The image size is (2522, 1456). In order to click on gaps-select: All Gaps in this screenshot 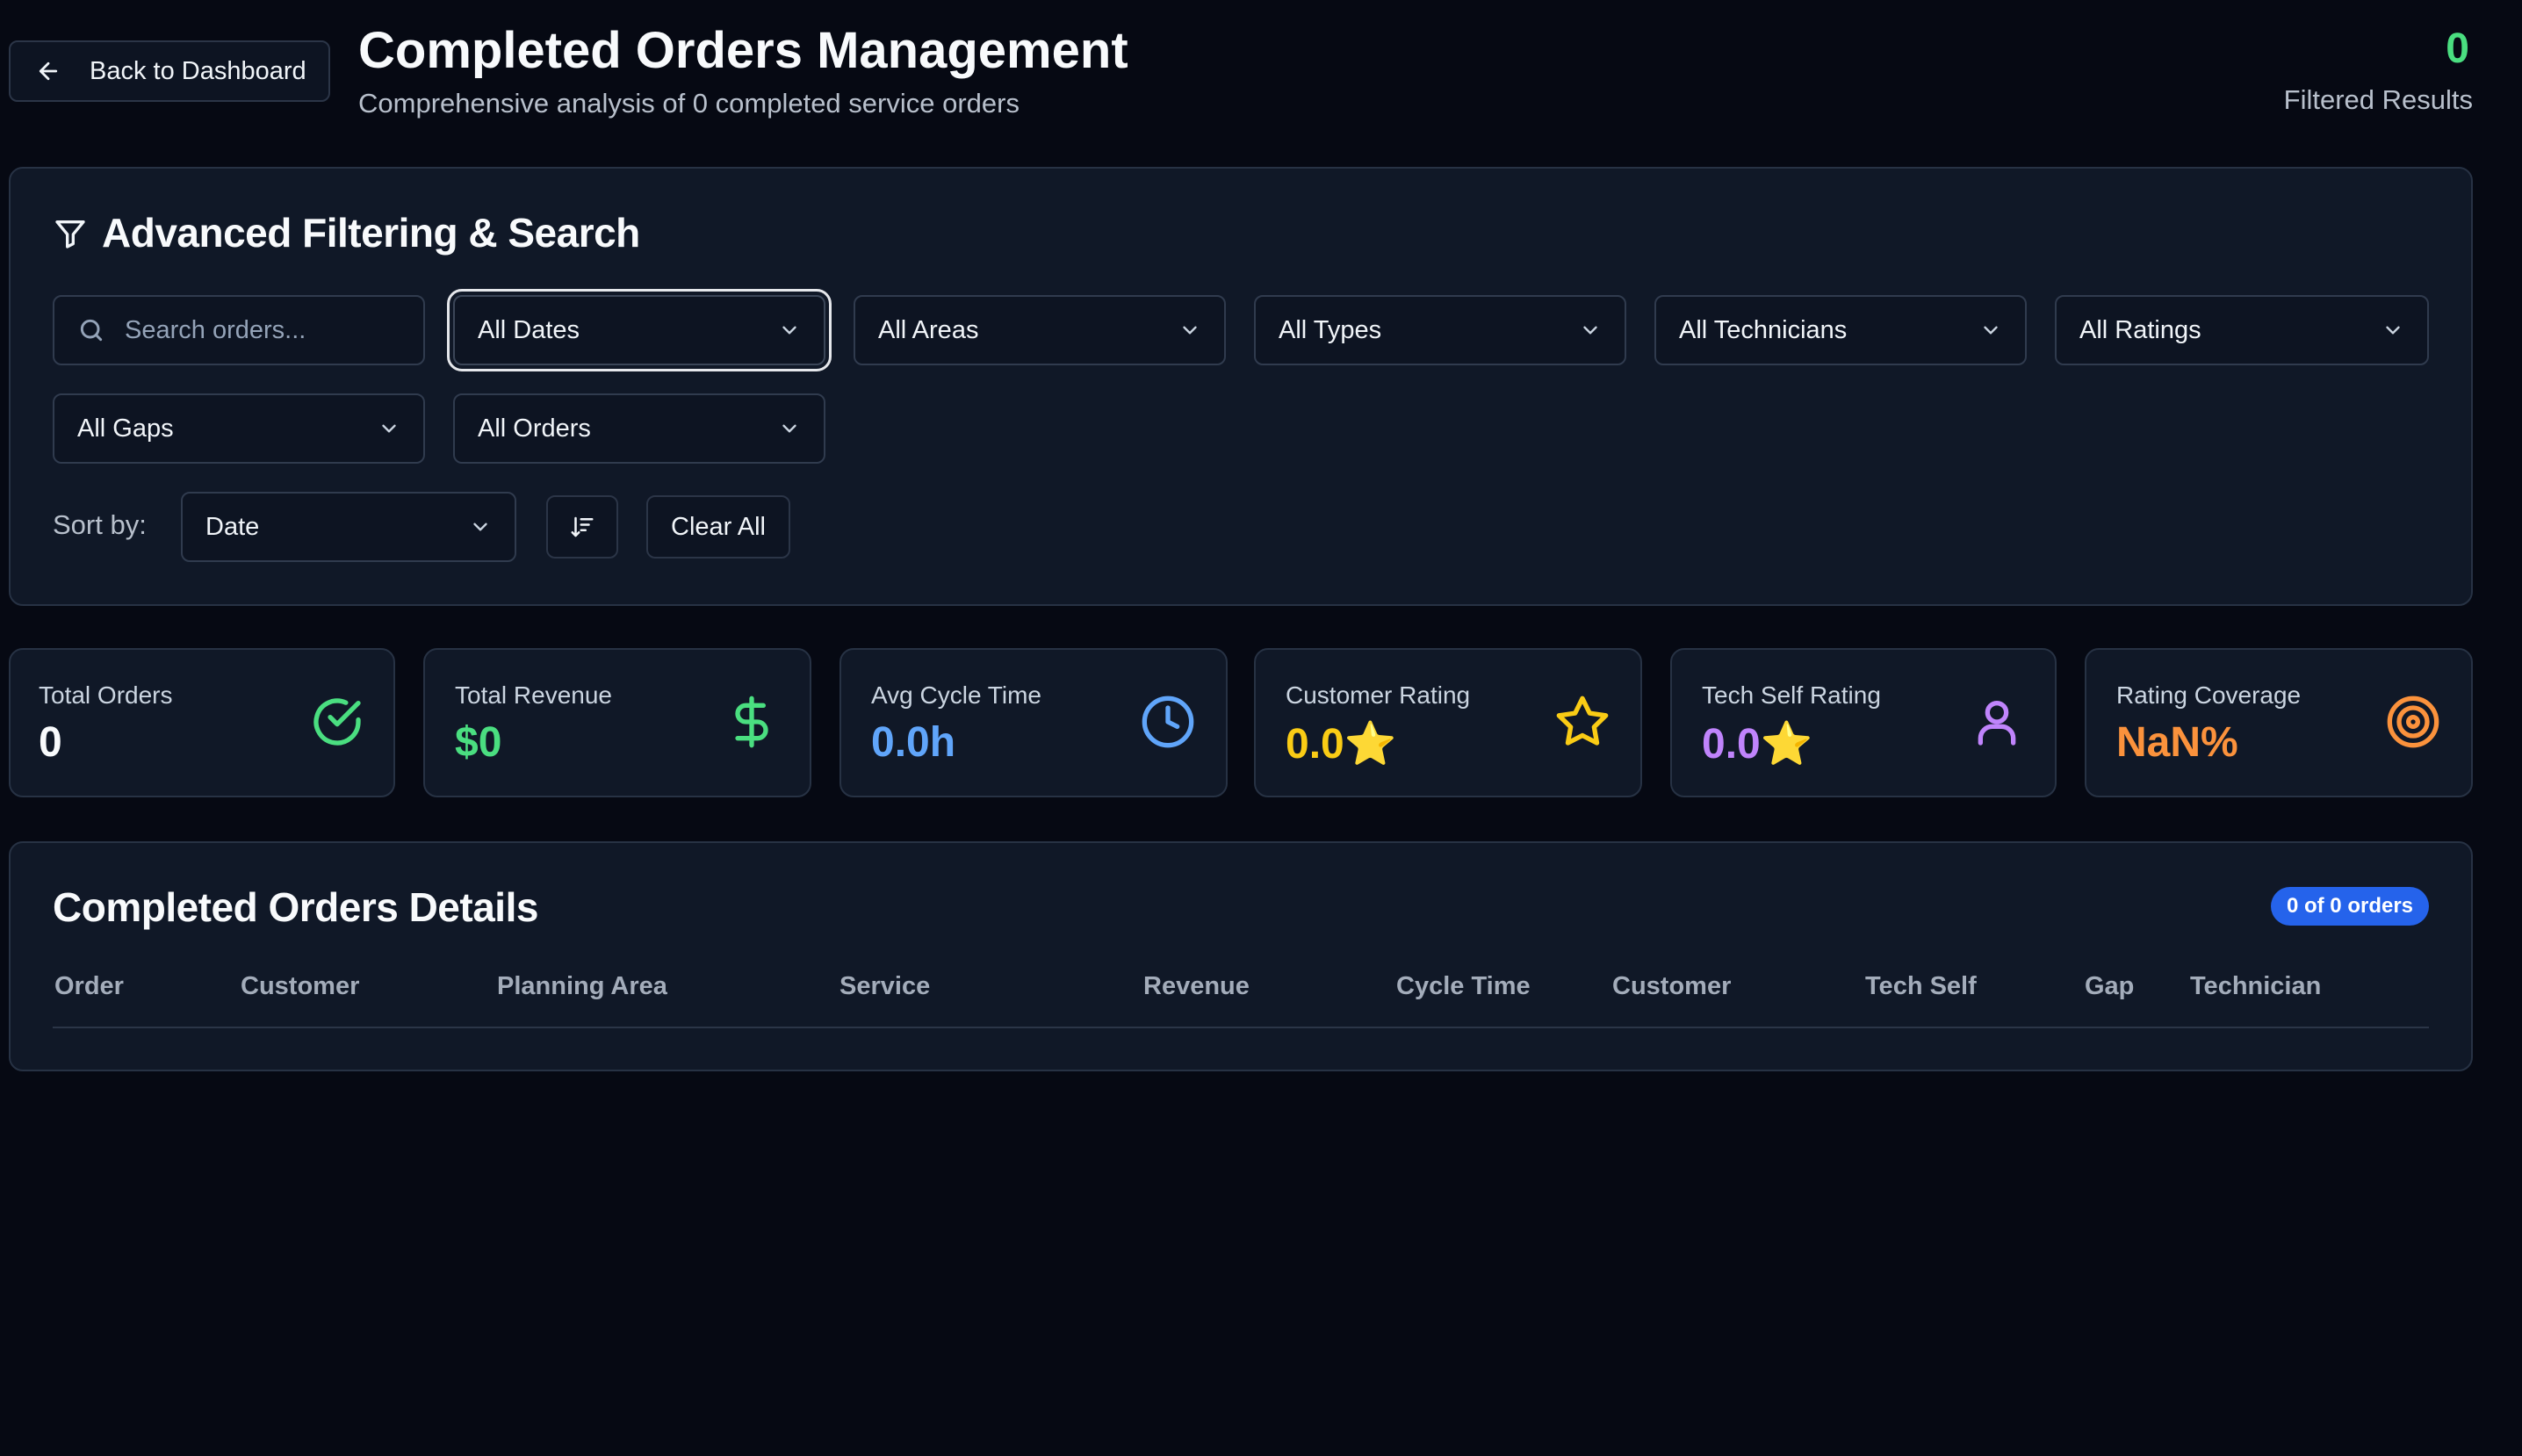, I will do `click(239, 428)`.